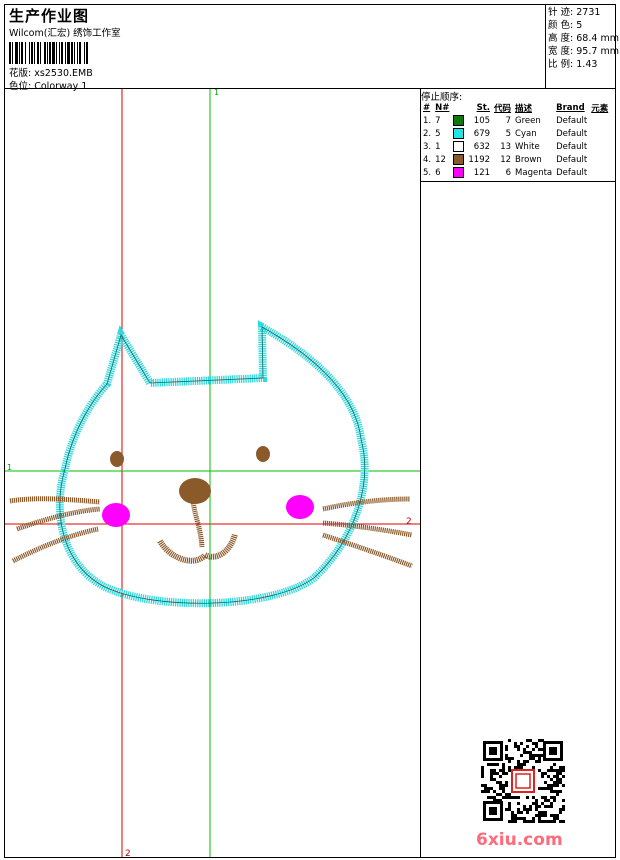 This screenshot has width=620, height=860. What do you see at coordinates (216, 93) in the screenshot?
I see `guide-label-green-top: 1` at bounding box center [216, 93].